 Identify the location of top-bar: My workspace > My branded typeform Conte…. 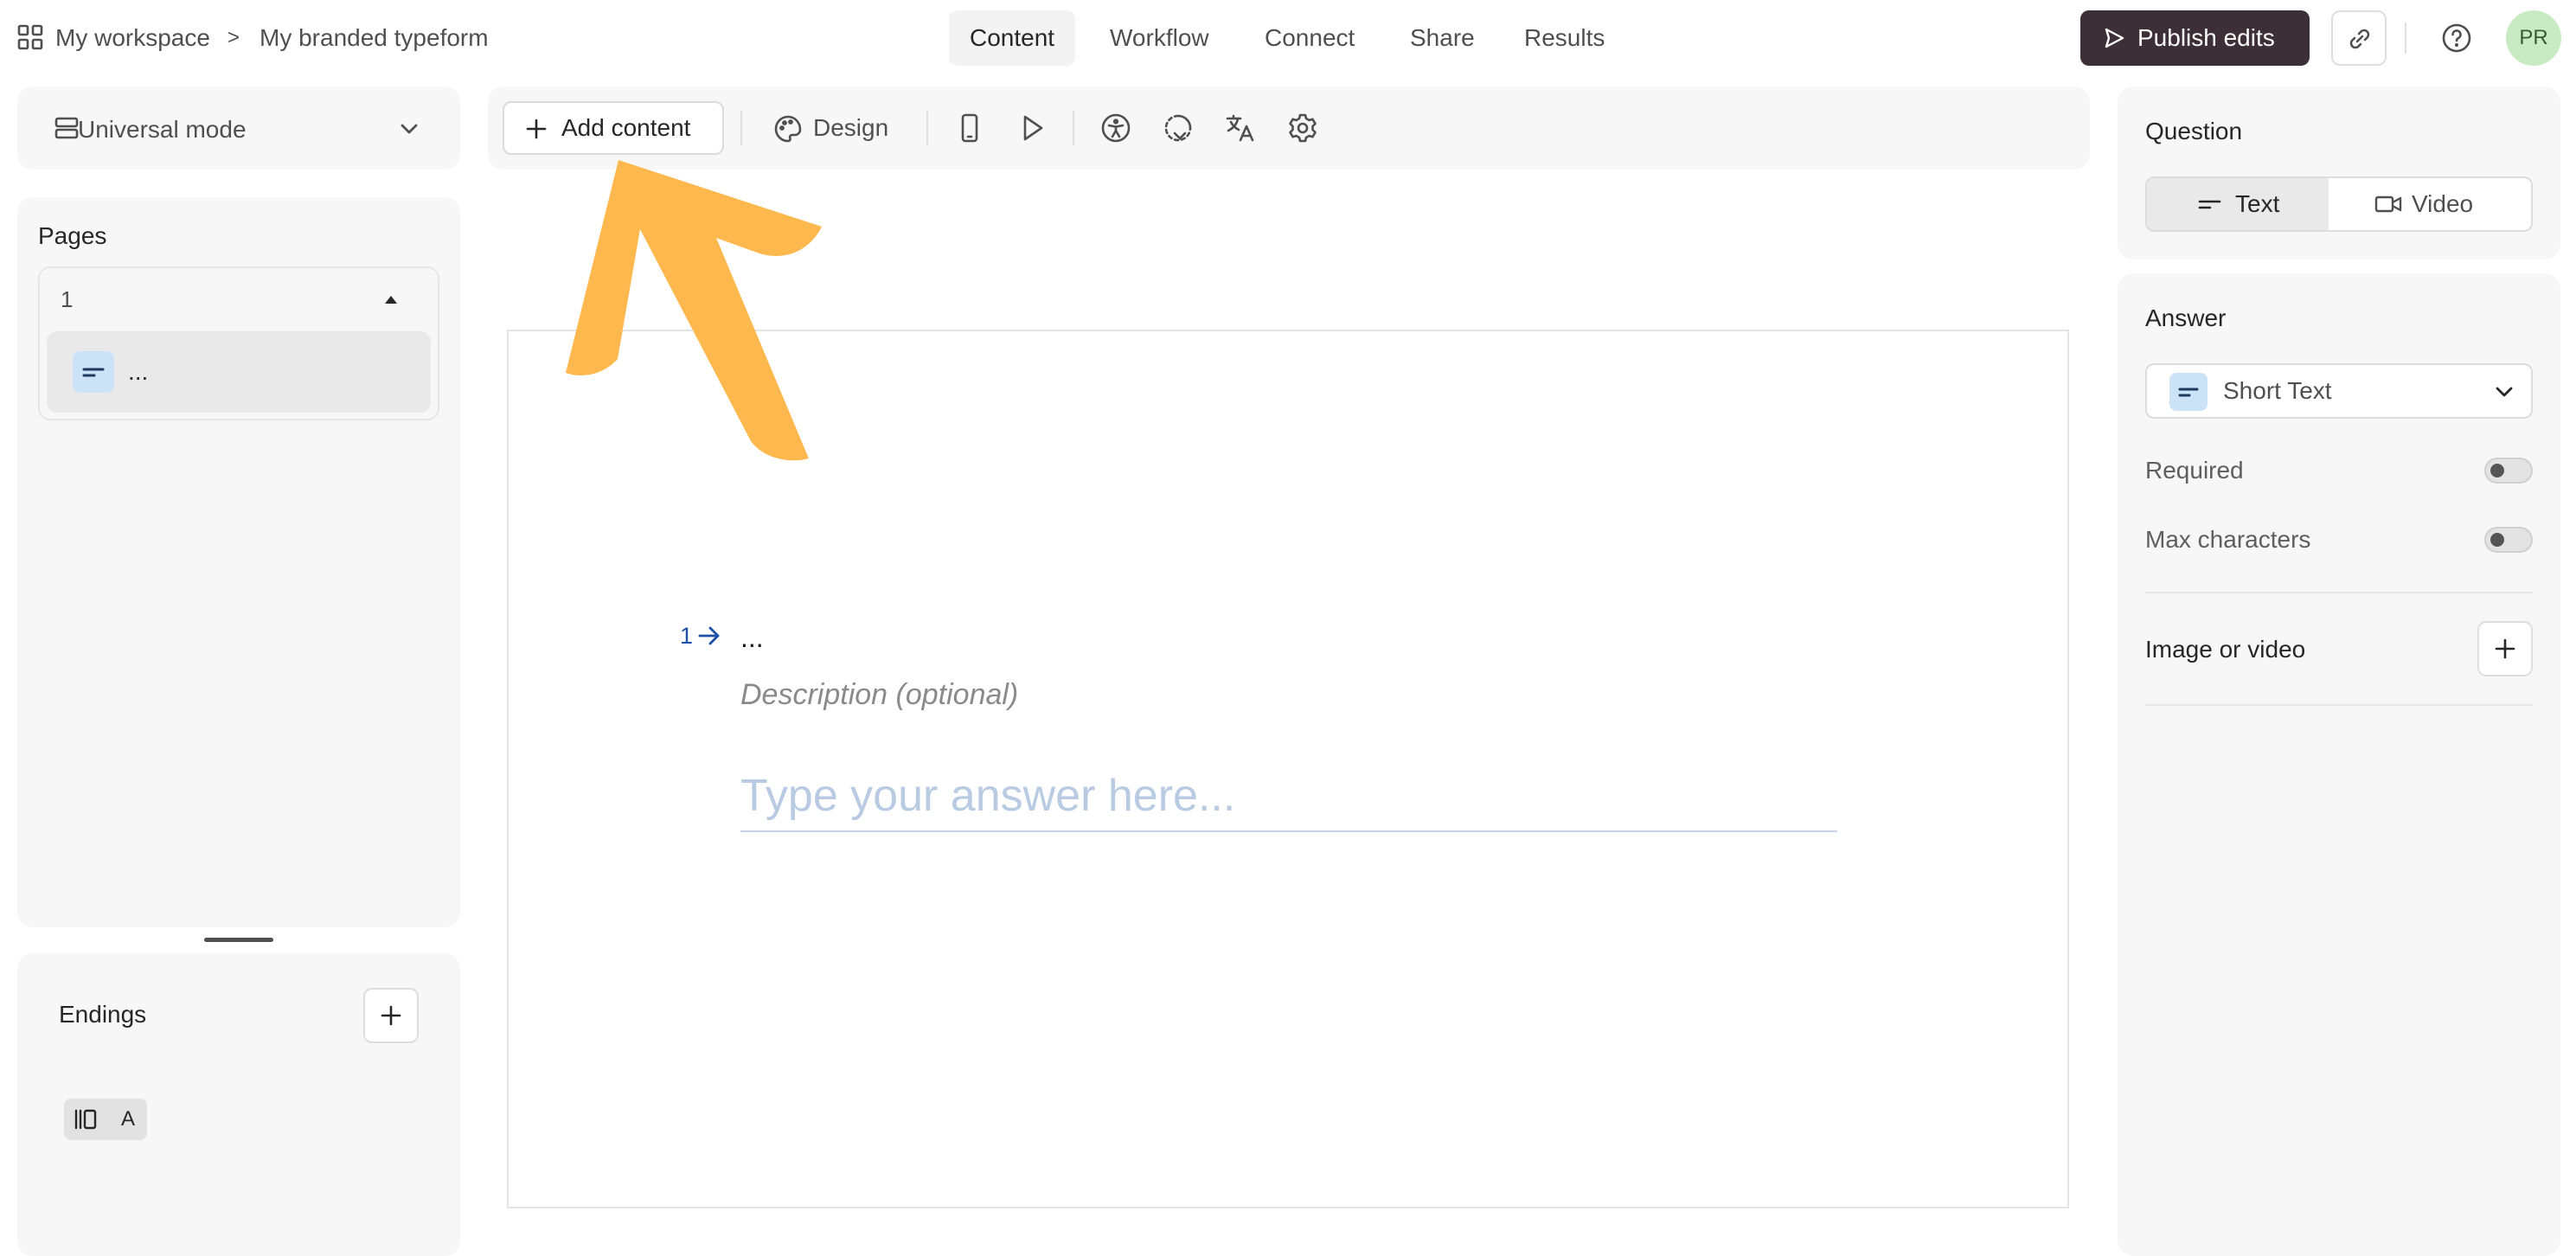
(1288, 39).